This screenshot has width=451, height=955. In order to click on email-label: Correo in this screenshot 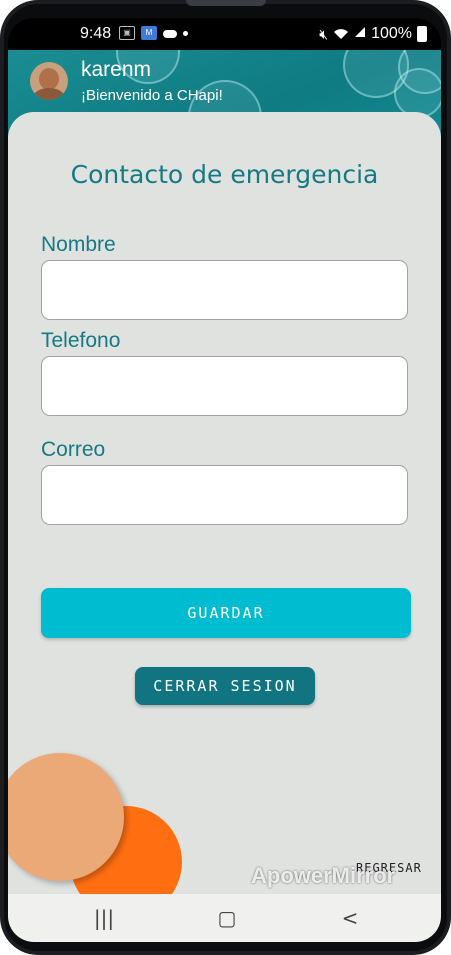, I will do `click(73, 449)`.